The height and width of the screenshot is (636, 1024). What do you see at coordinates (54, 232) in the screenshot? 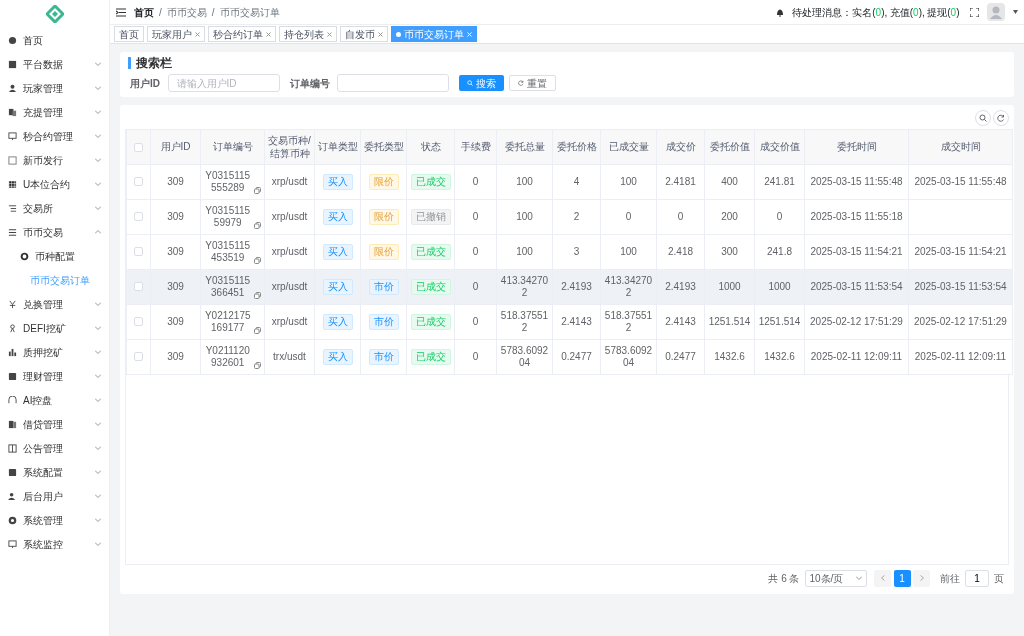
I see `sidebar-item: 币币交易` at bounding box center [54, 232].